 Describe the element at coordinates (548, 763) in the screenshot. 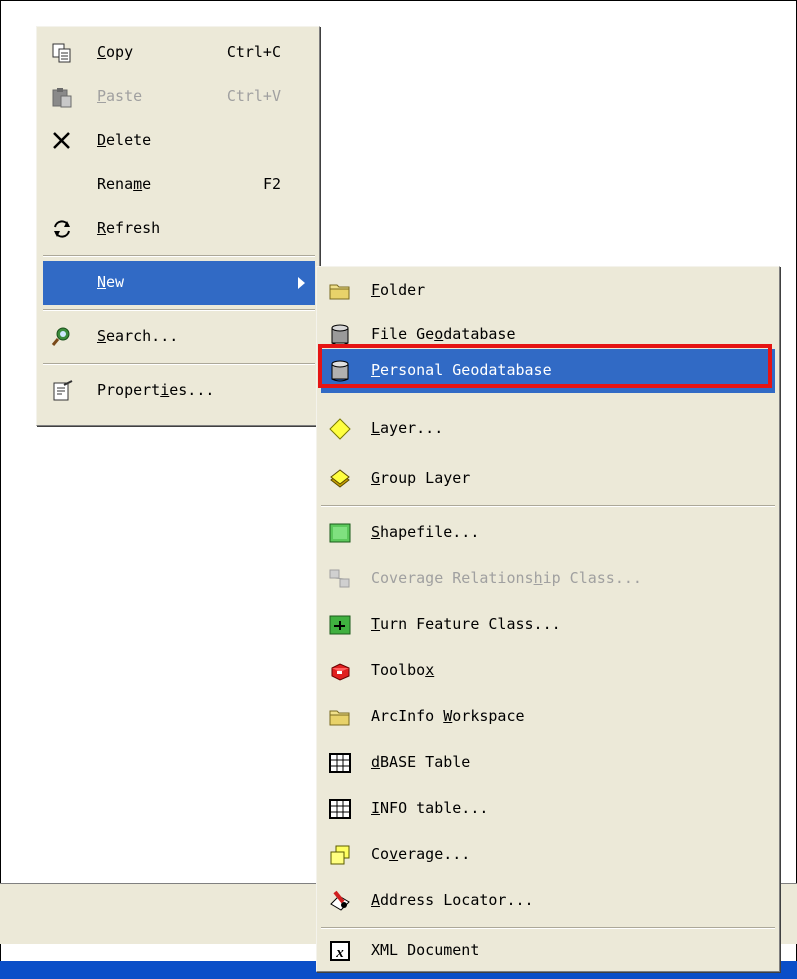

I see `submenu-item-dbase-table: dBASE Table` at that location.